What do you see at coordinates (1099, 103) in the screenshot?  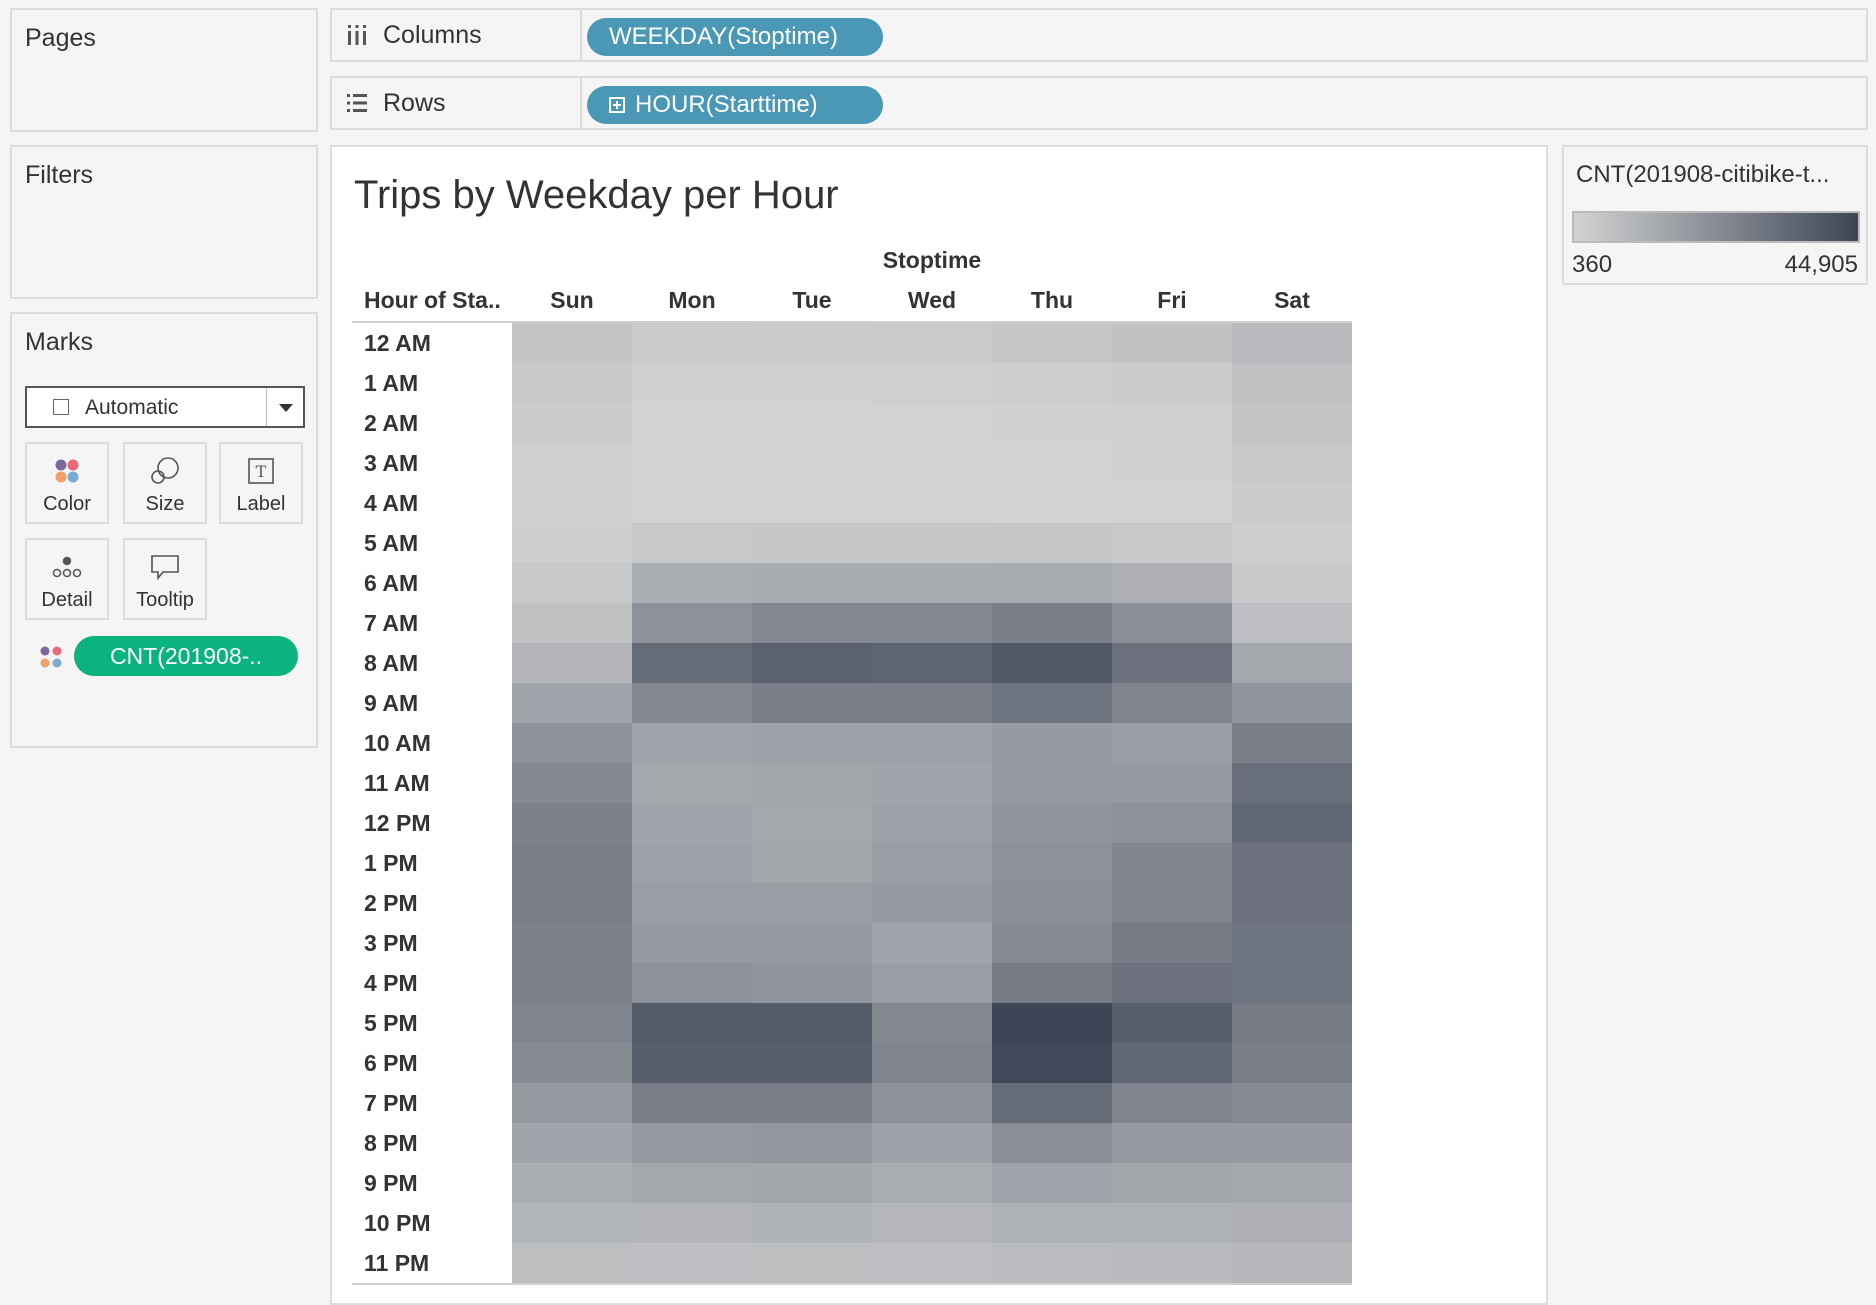 I see `rows-shelf: Rows HOUR(Starttime)` at bounding box center [1099, 103].